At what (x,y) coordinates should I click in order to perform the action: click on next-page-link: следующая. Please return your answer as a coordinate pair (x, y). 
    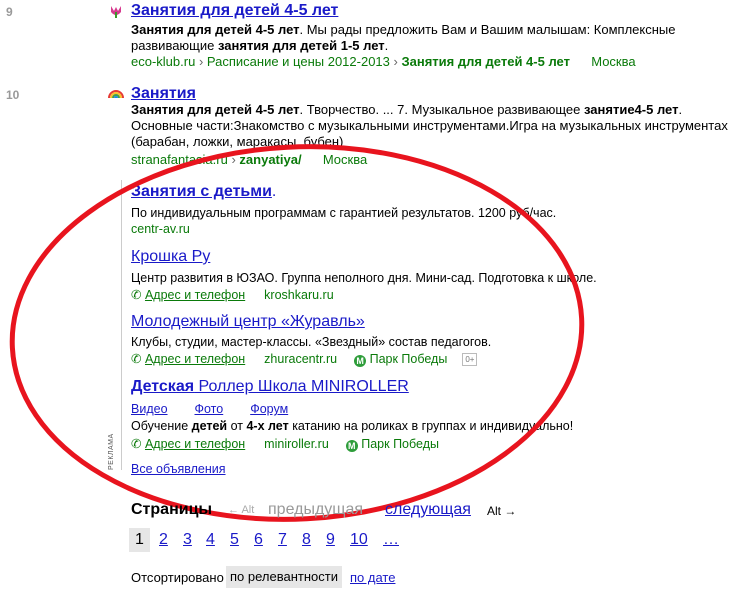
    Looking at the image, I should click on (428, 510).